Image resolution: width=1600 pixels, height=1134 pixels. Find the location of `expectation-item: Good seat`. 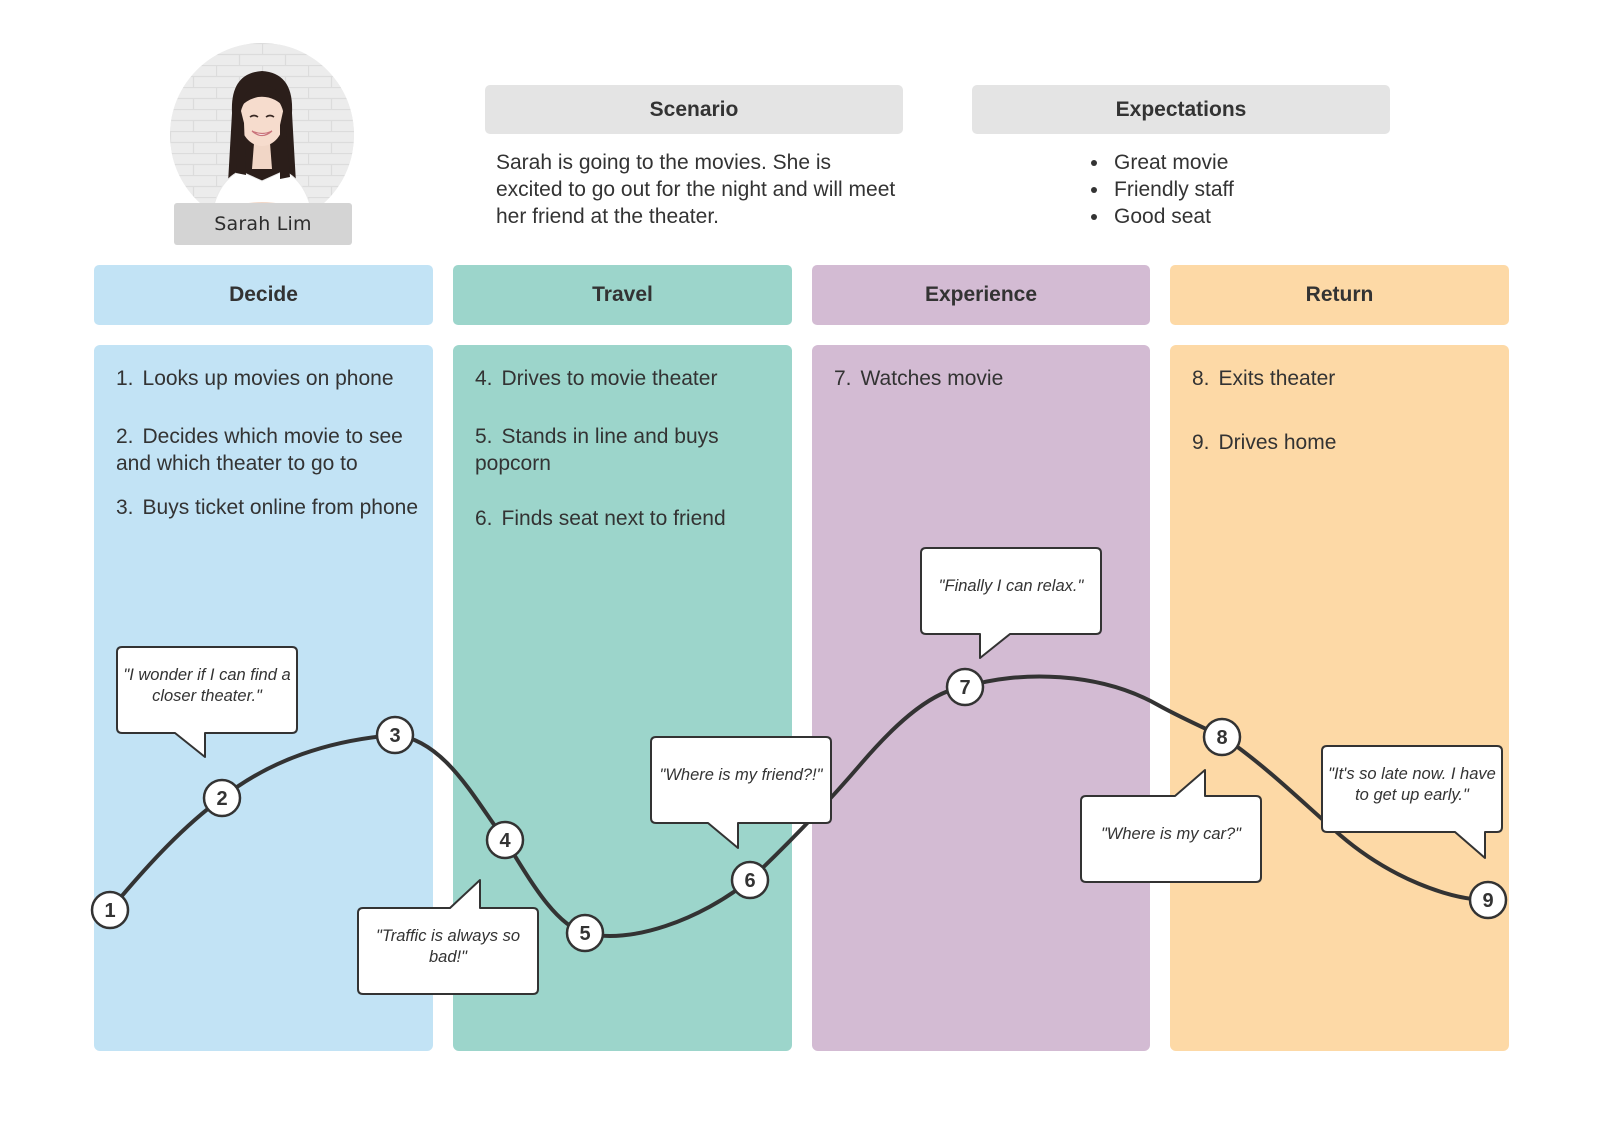

expectation-item: Good seat is located at coordinates (1172, 216).